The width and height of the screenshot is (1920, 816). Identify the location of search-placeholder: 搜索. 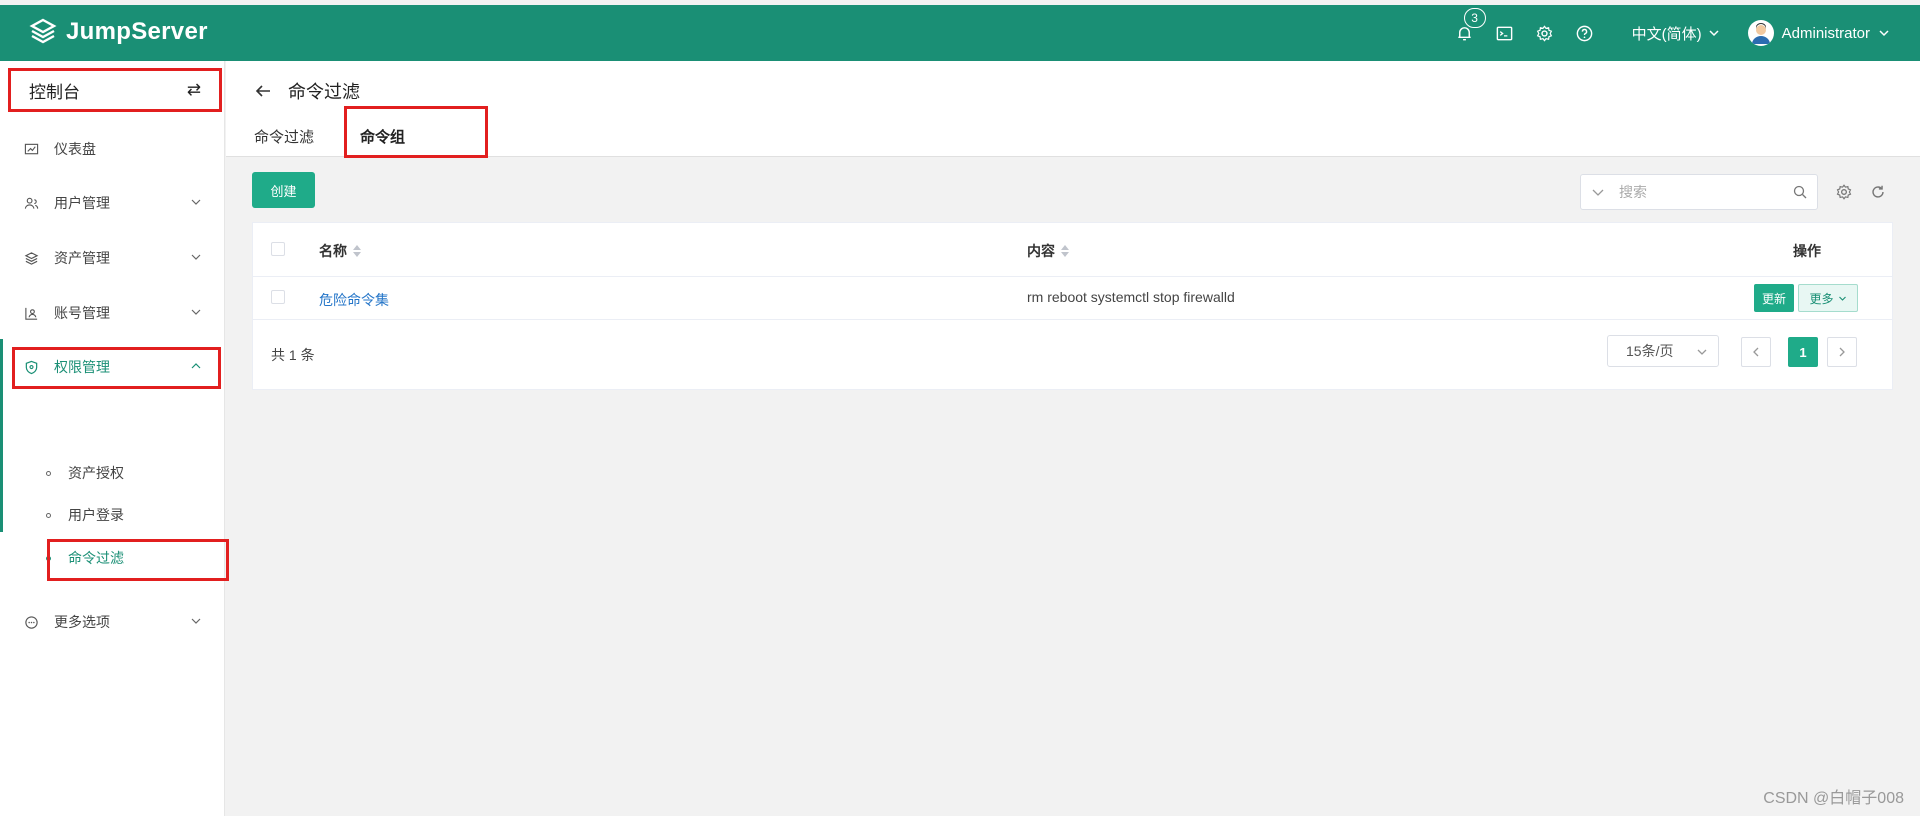
(1633, 192).